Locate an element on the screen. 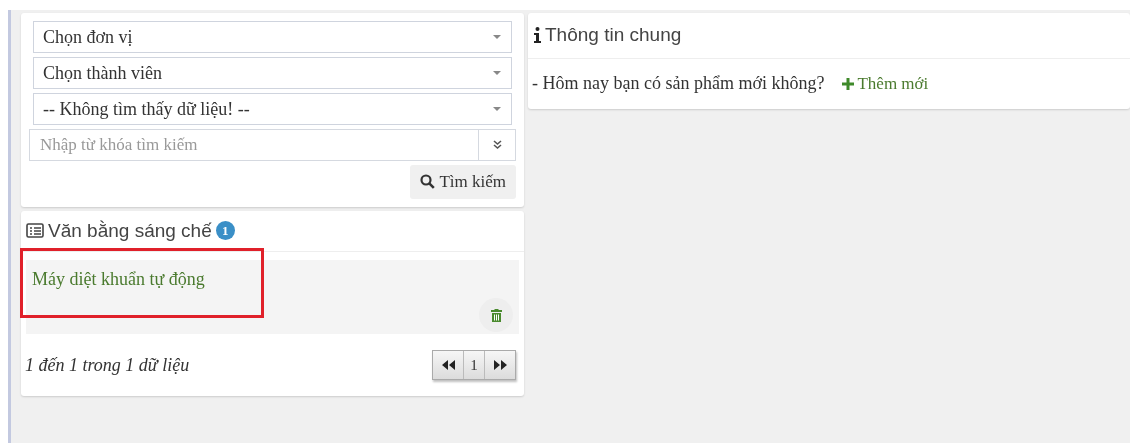 The image size is (1130, 443). section-title: Thông tin chung is located at coordinates (613, 35).